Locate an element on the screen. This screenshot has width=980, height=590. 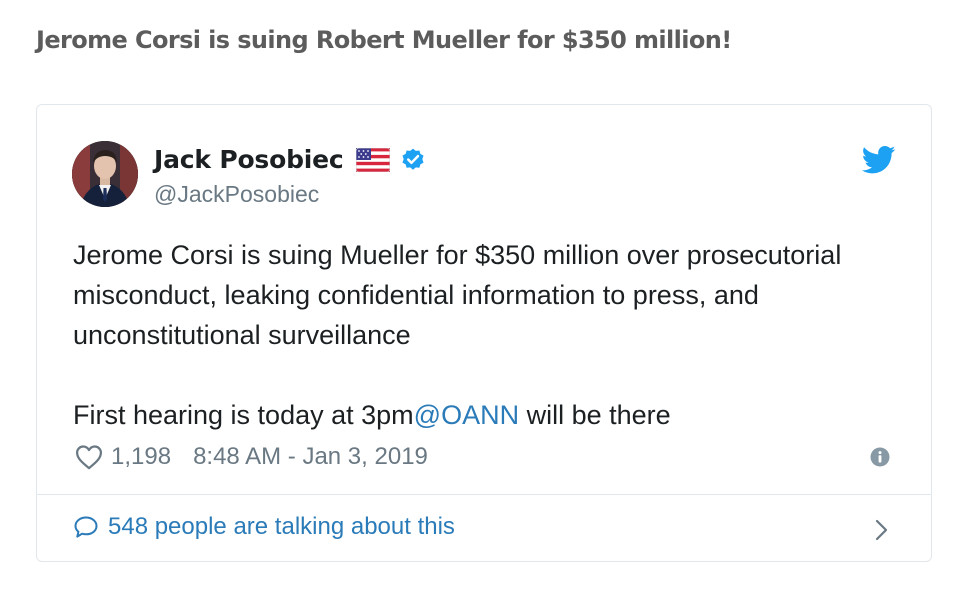
heart-icon is located at coordinates (89, 457).